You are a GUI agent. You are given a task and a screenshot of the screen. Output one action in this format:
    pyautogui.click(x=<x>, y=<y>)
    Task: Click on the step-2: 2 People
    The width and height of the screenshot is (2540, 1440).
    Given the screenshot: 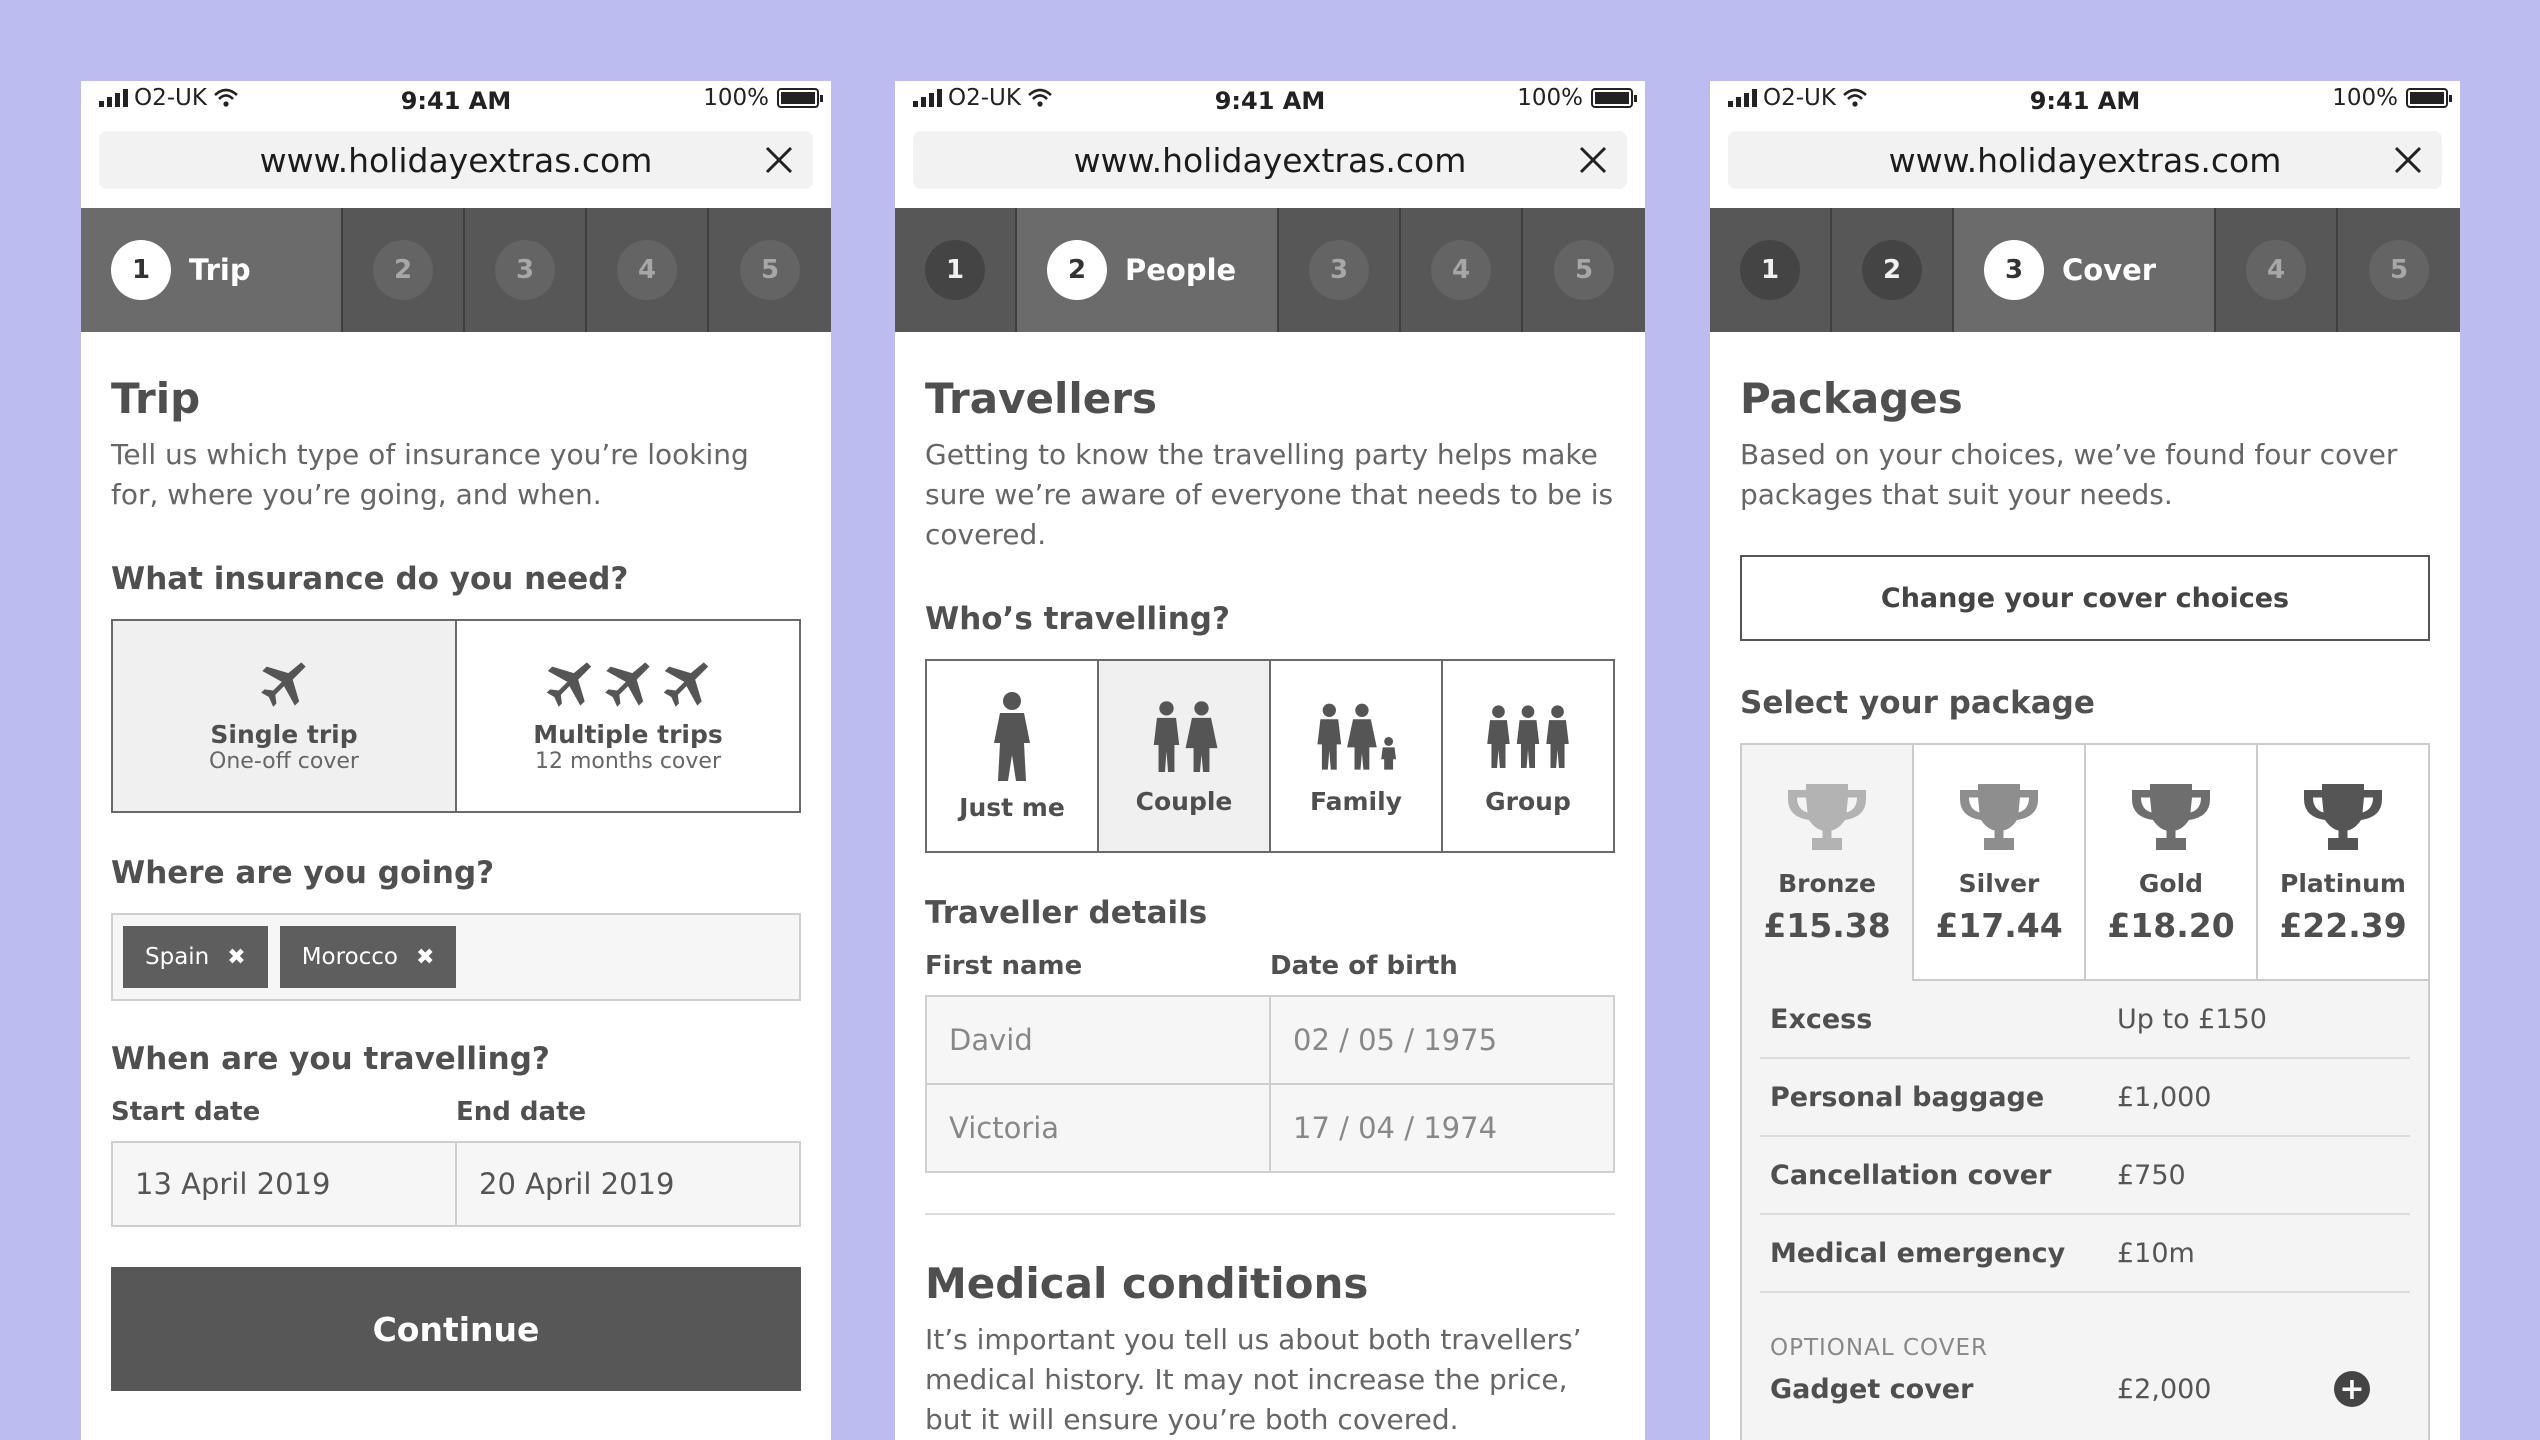 What is the action you would take?
    pyautogui.click(x=1148, y=270)
    